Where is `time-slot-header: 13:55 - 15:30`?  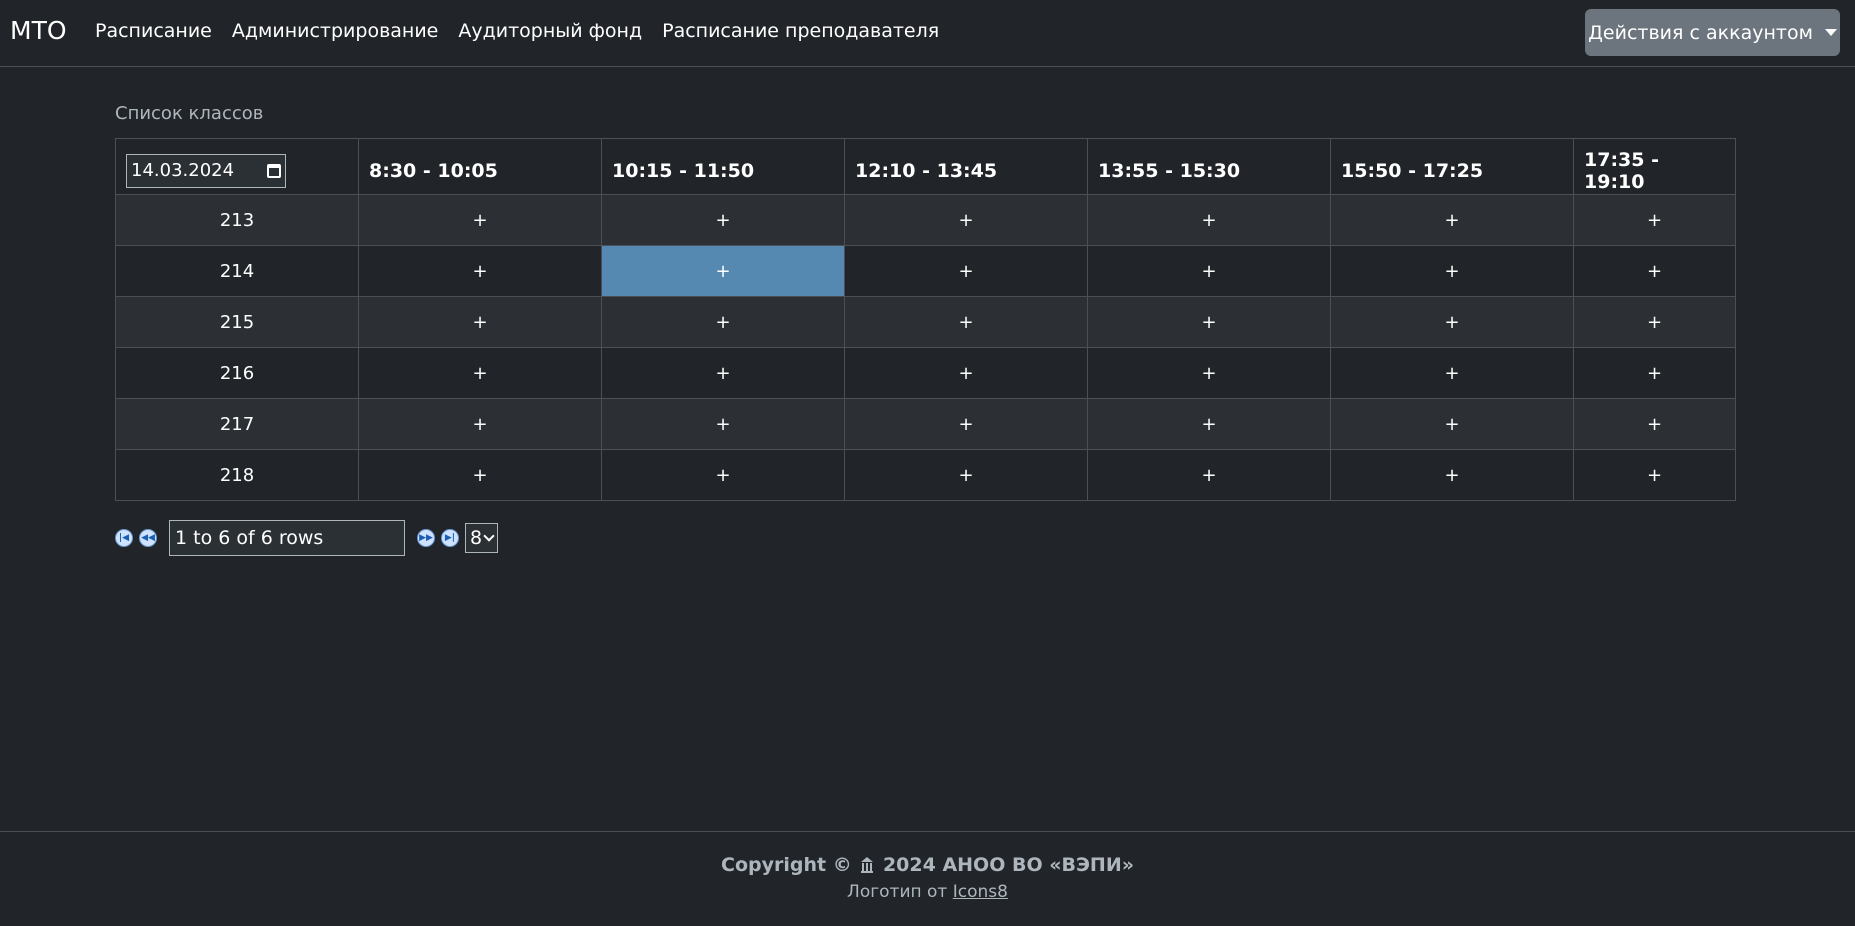 time-slot-header: 13:55 - 15:30 is located at coordinates (1209, 166).